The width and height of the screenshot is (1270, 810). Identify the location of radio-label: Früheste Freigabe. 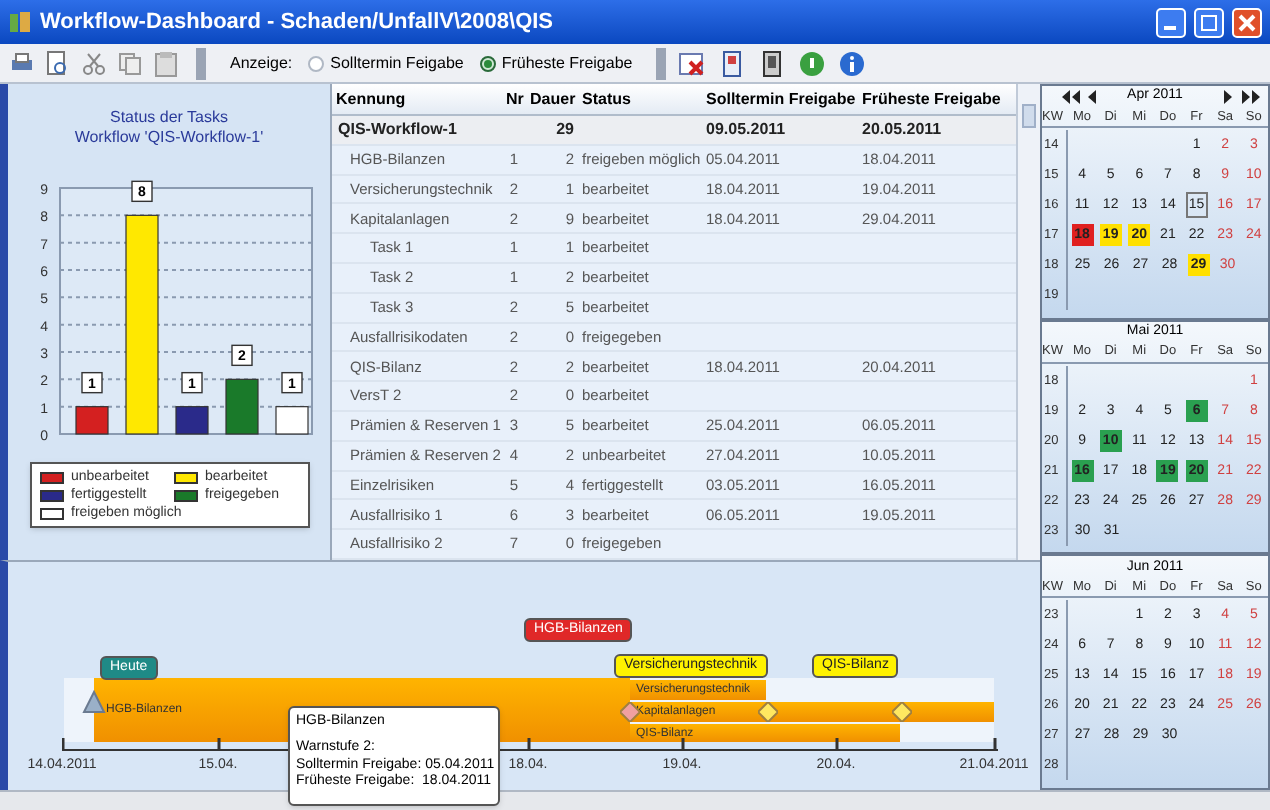
(567, 63).